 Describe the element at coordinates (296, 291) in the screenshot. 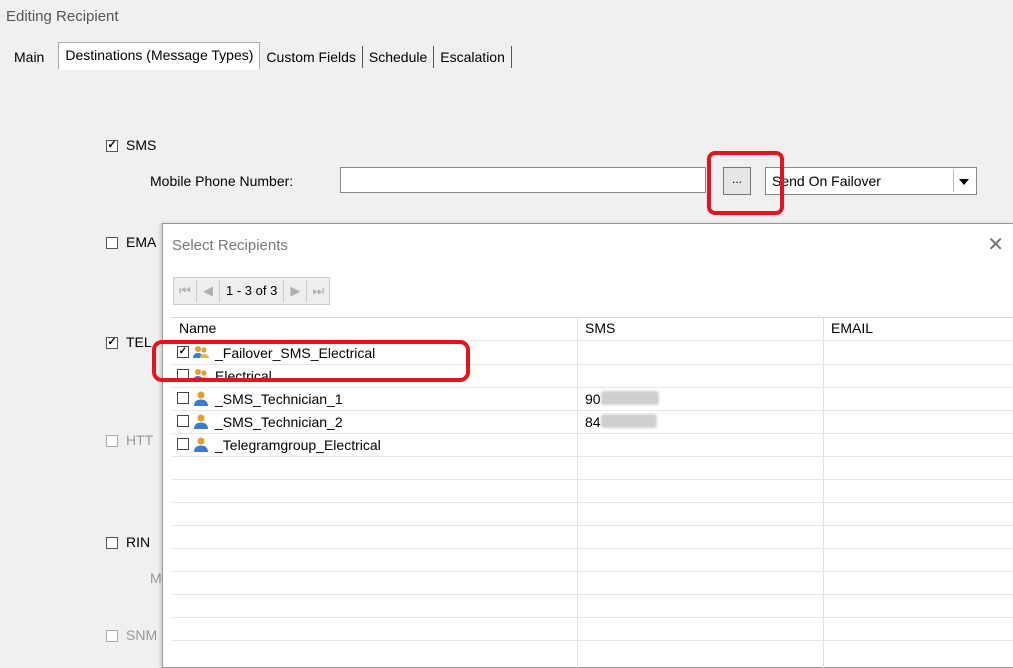

I see `next-page-icon: ▶` at that location.